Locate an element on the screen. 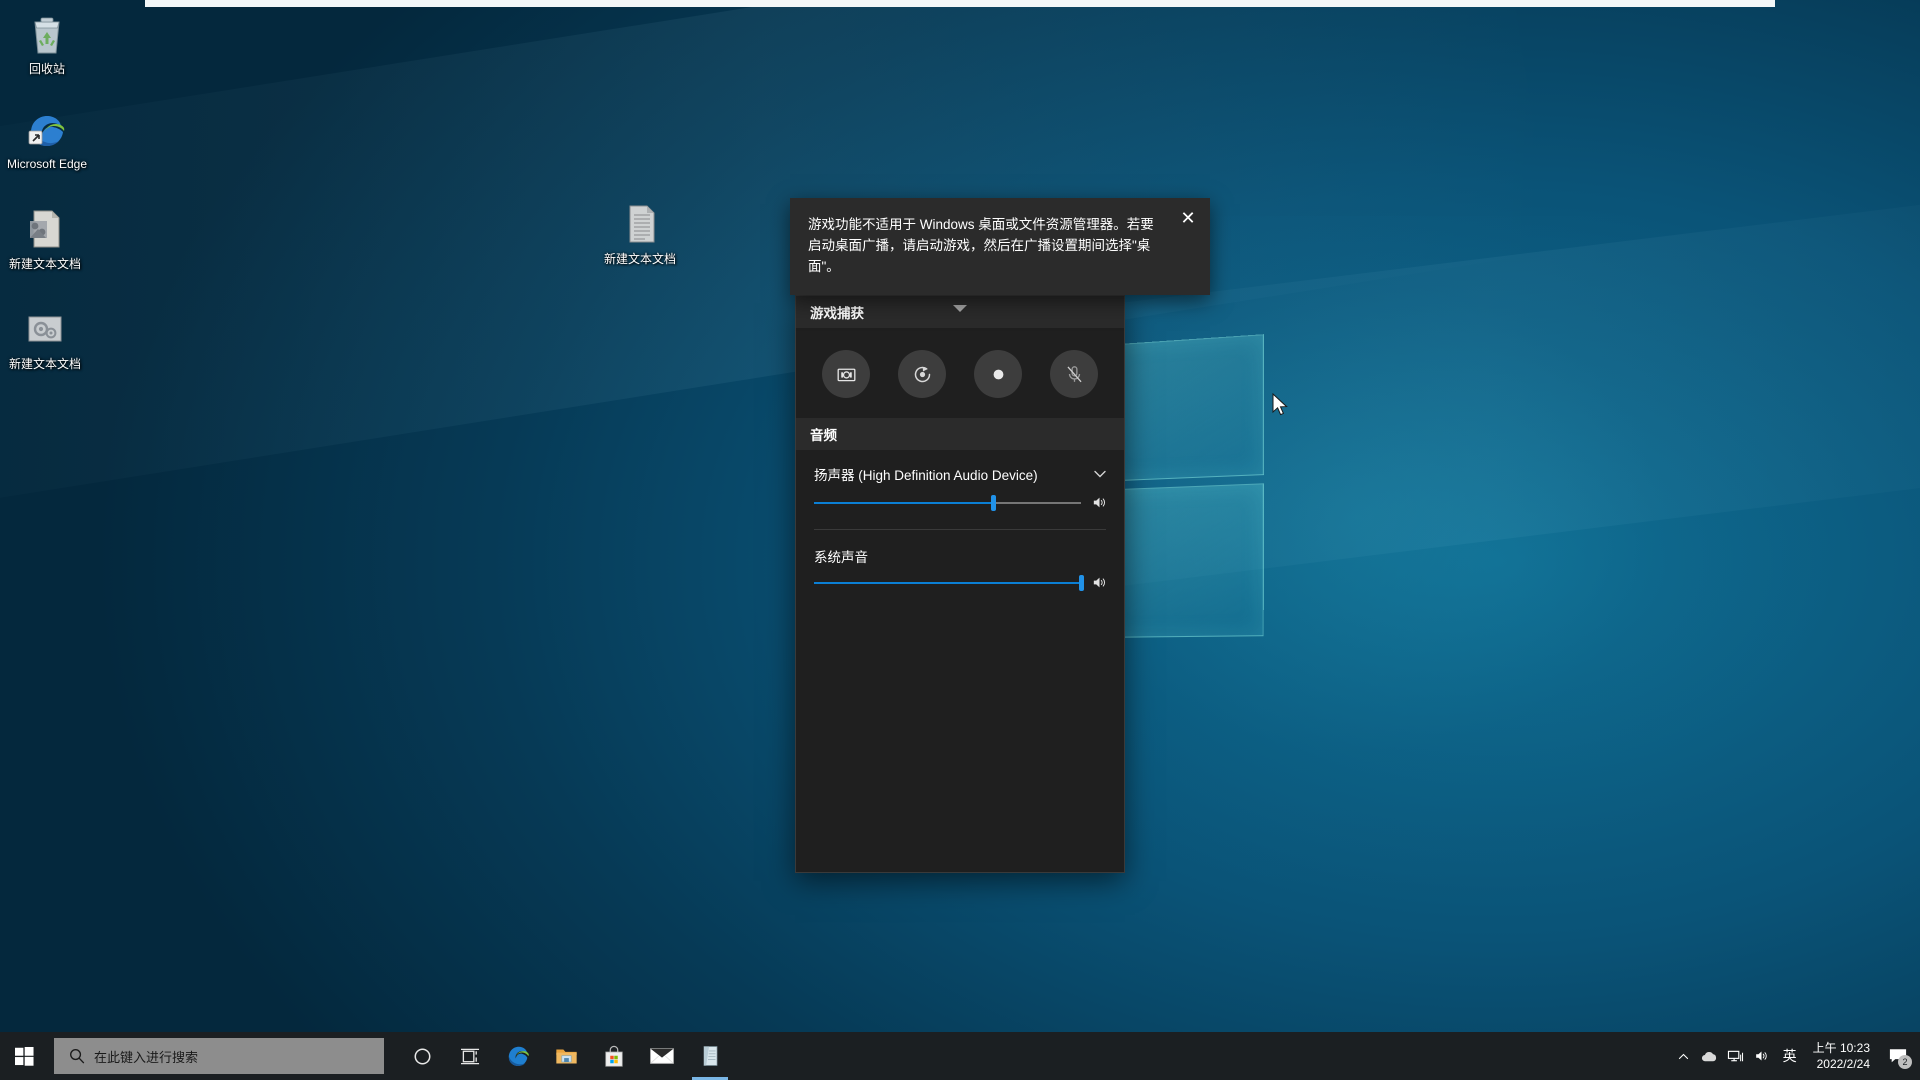  start-recording-button is located at coordinates (998, 374).